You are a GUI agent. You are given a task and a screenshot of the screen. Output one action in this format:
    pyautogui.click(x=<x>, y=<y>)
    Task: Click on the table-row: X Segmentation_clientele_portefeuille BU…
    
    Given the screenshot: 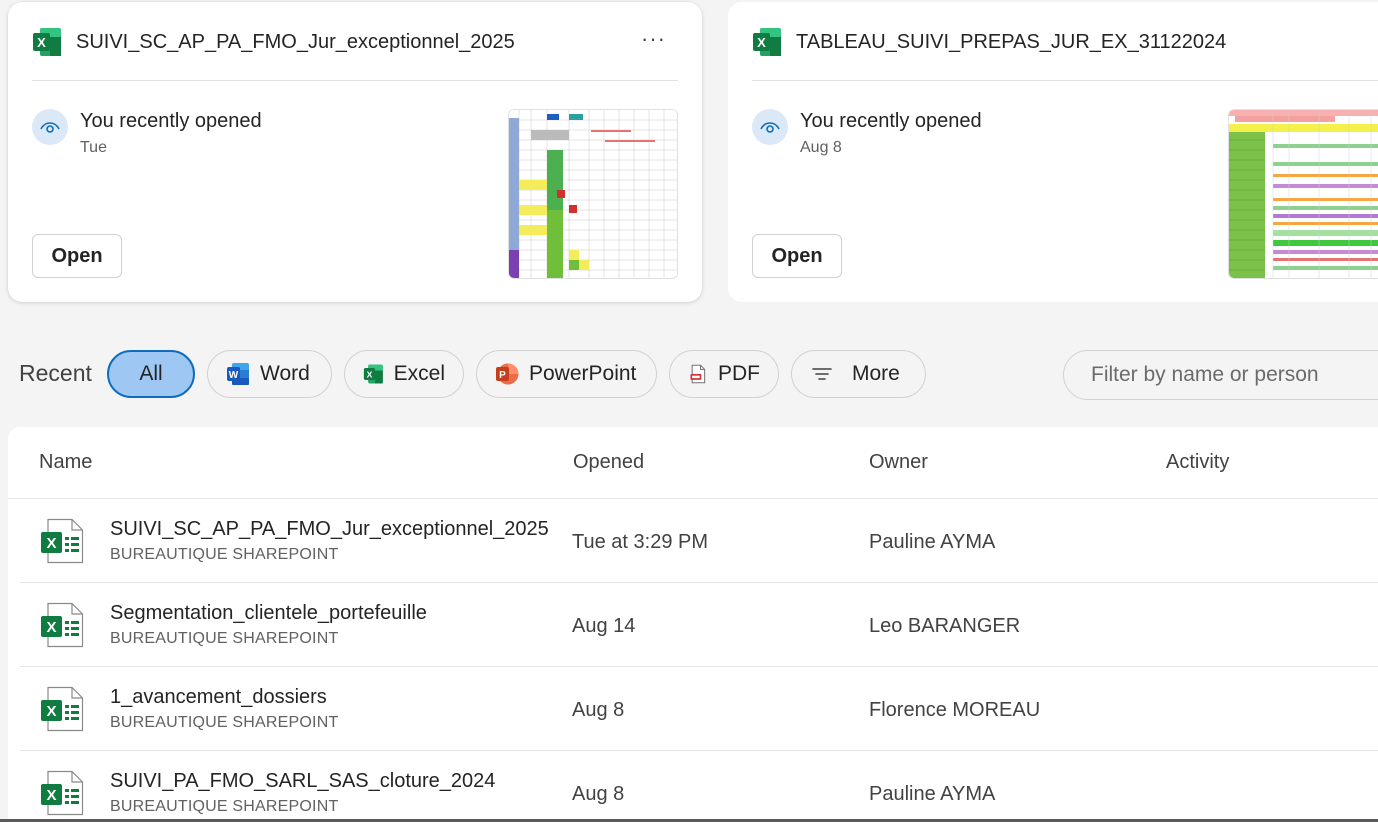 What is the action you would take?
    pyautogui.click(x=699, y=625)
    